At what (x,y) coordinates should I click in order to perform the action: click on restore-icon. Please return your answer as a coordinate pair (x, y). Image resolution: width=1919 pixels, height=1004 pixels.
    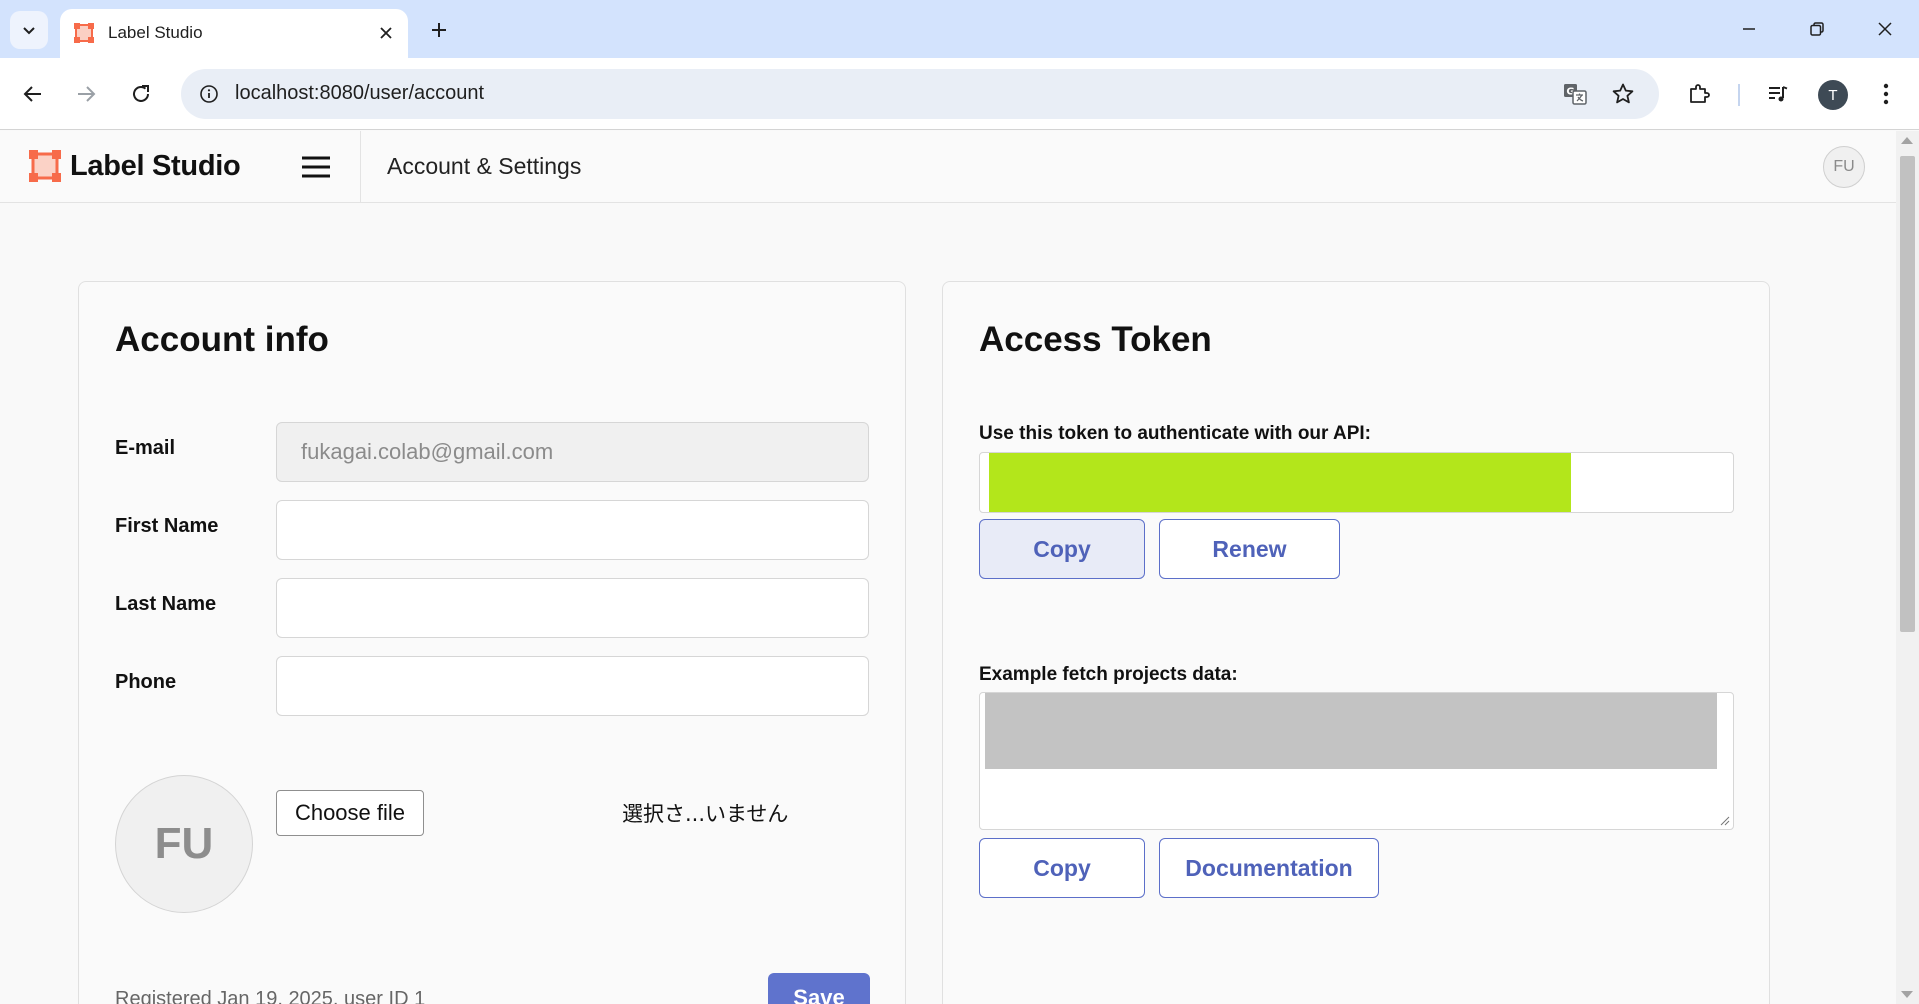
    Looking at the image, I should click on (1817, 29).